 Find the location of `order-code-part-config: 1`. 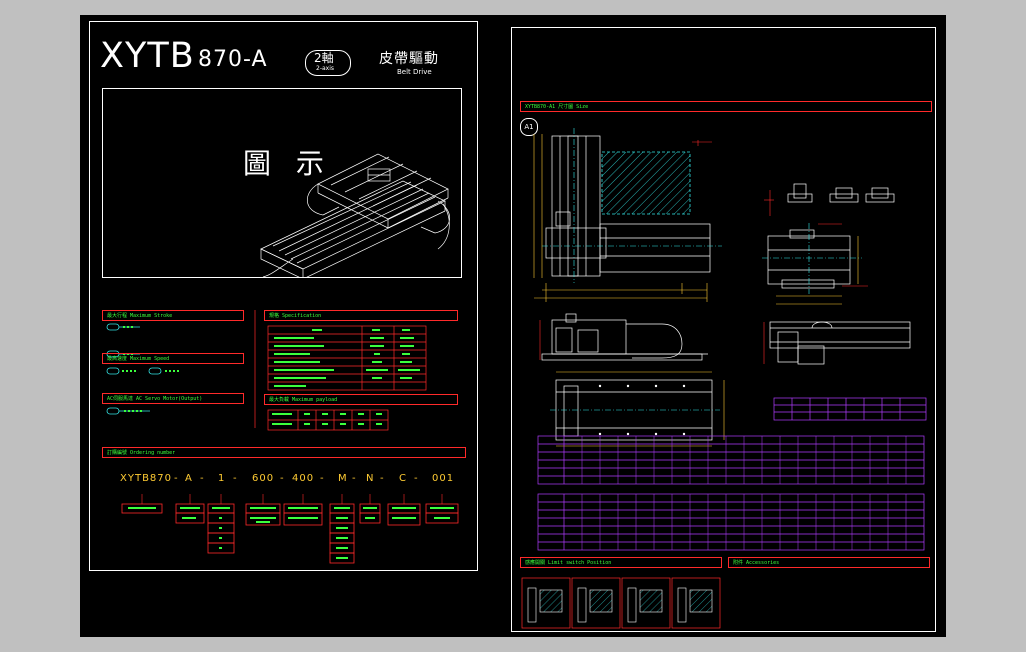

order-code-part-config: 1 is located at coordinates (222, 478).